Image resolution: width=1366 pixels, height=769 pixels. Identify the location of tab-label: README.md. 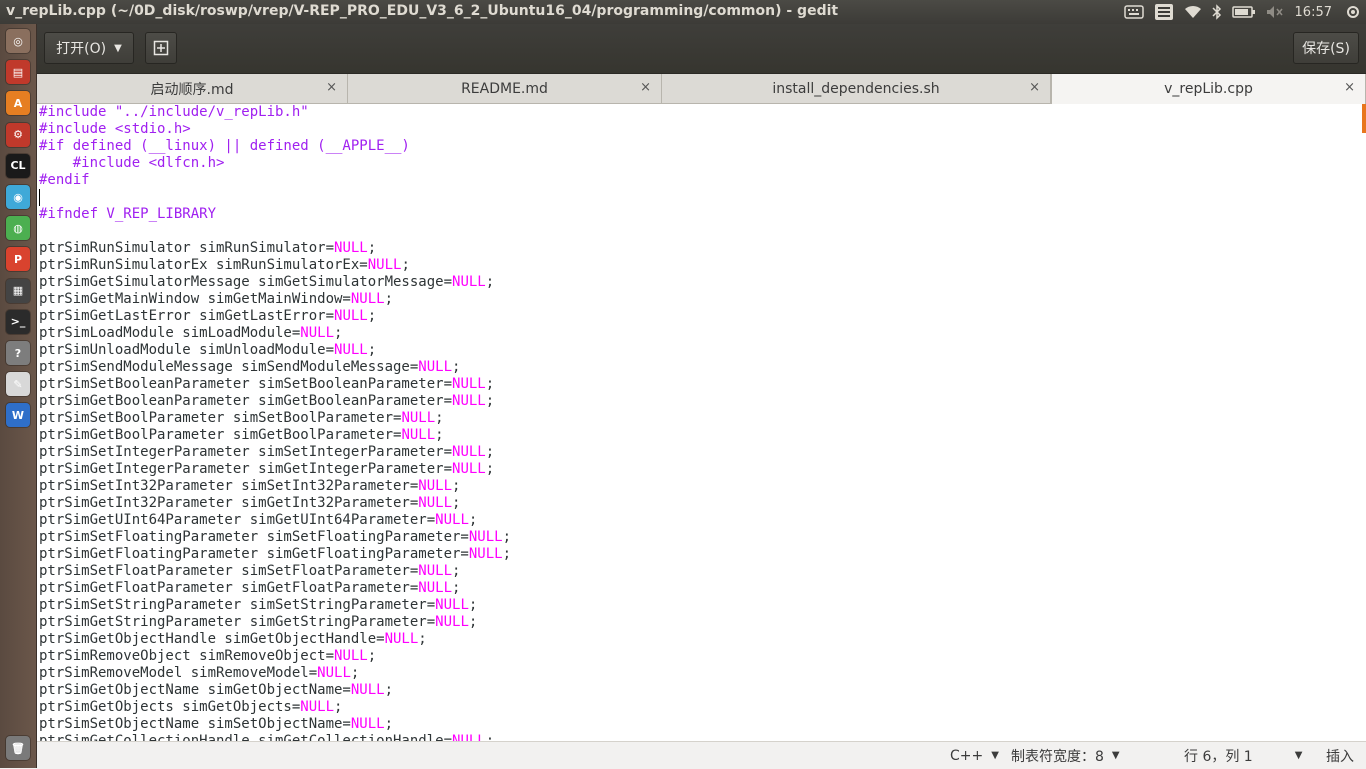
(504, 88).